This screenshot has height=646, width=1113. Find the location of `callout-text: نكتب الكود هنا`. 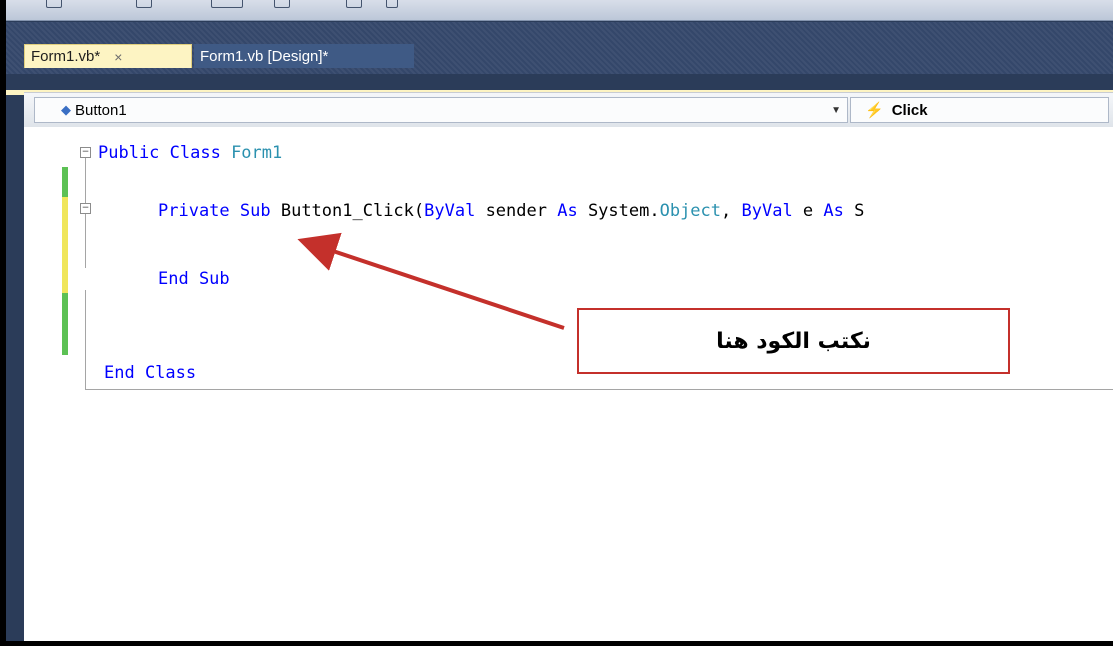

callout-text: نكتب الكود هنا is located at coordinates (793, 341).